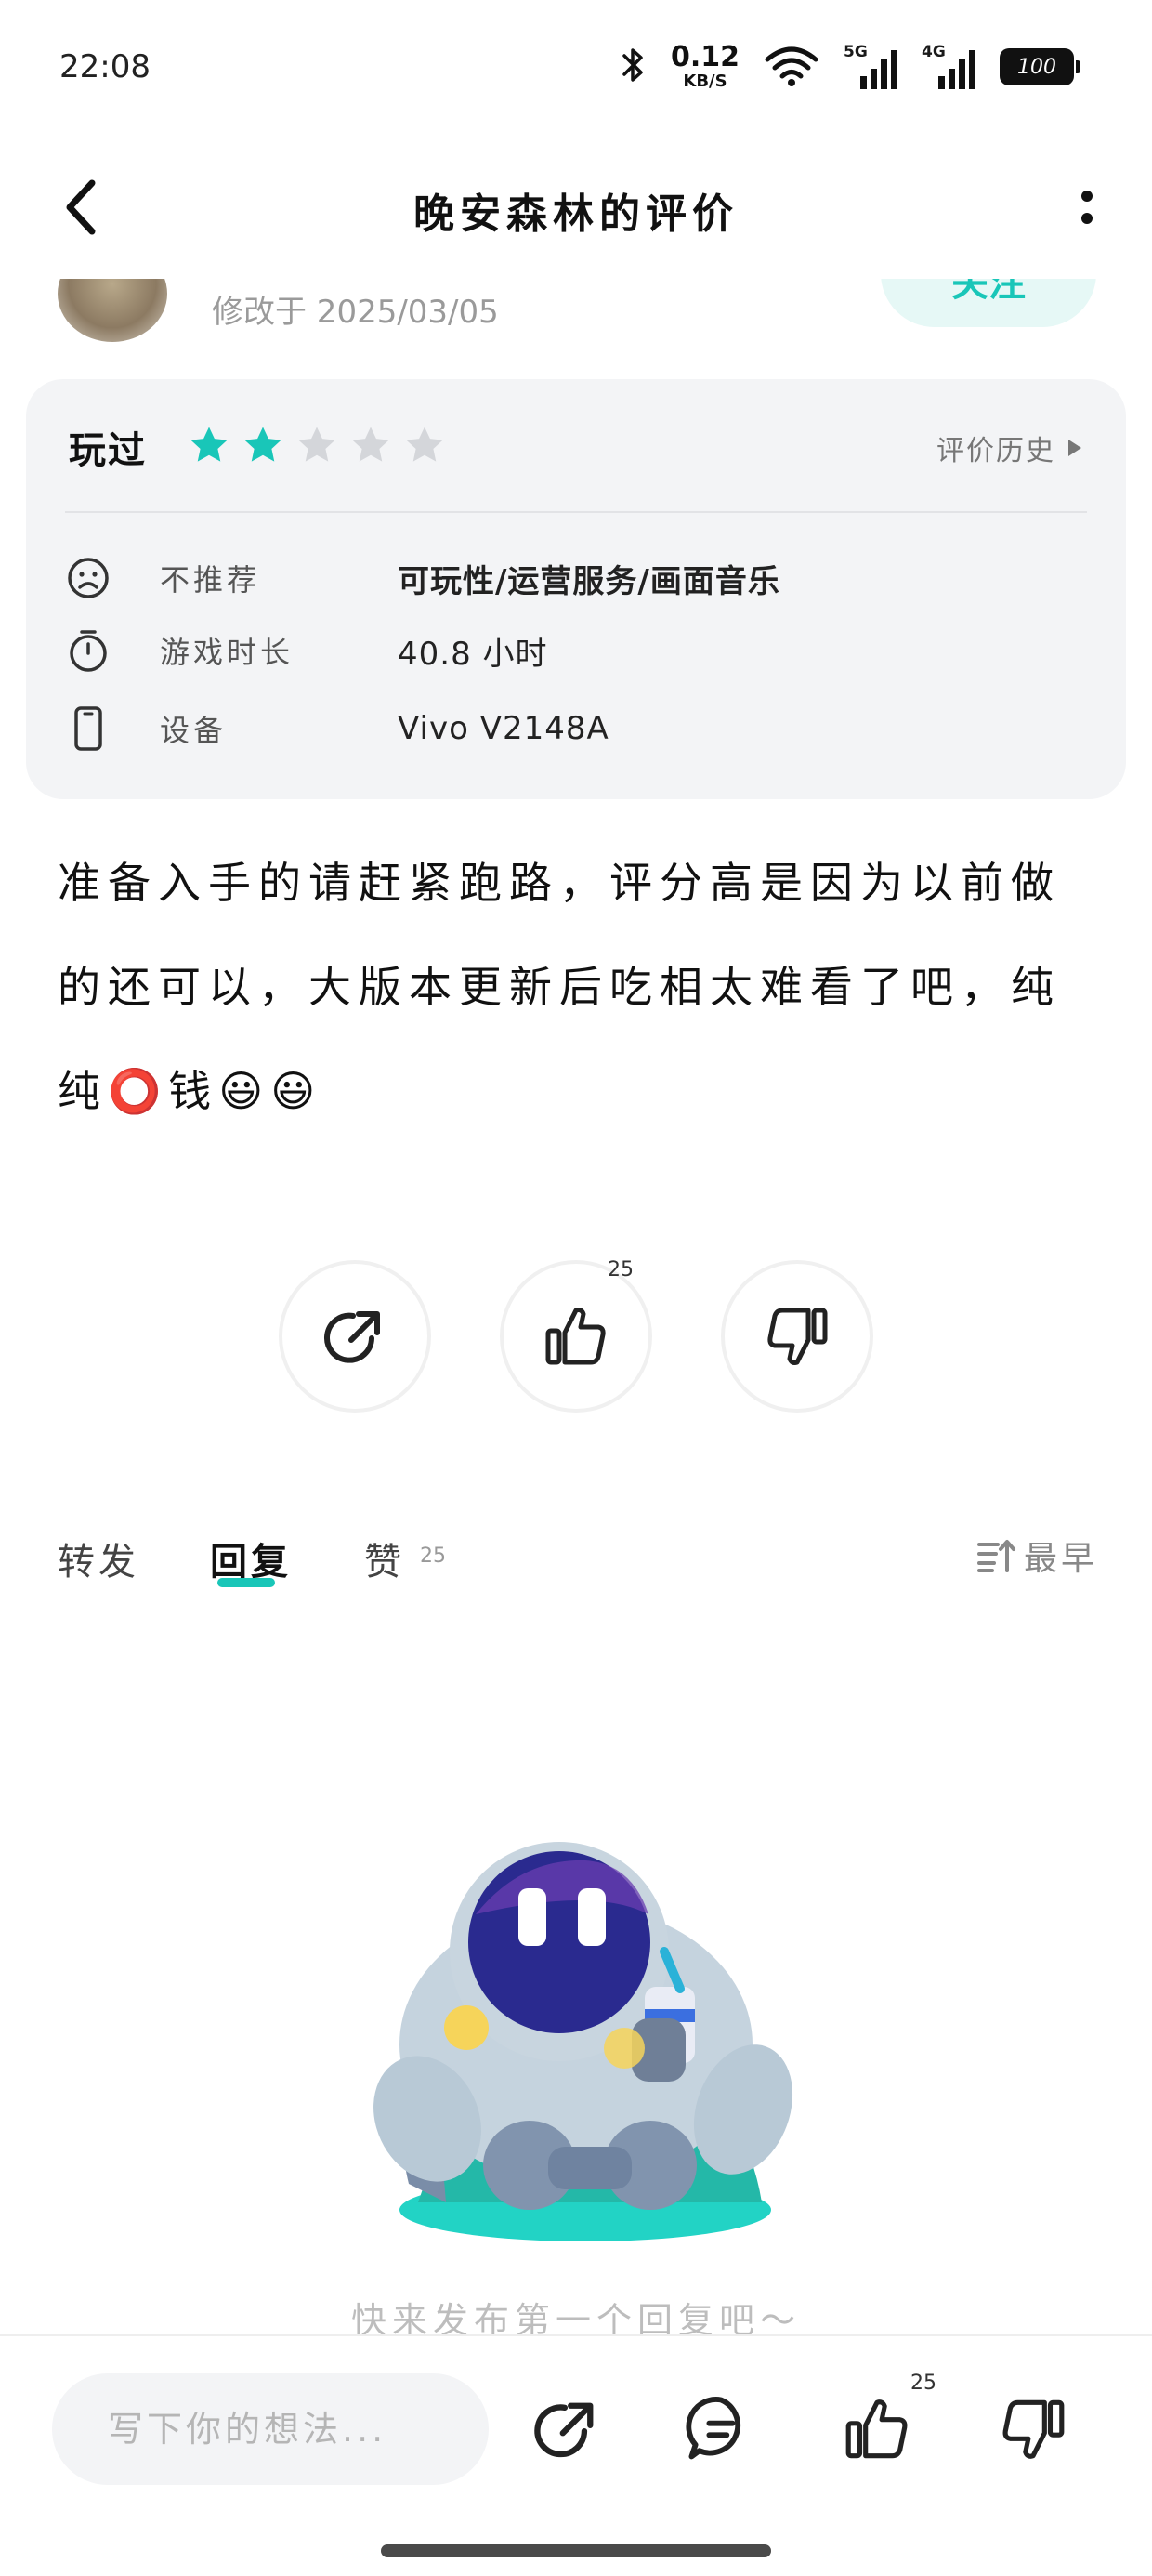 Image resolution: width=1152 pixels, height=2576 pixels. What do you see at coordinates (996, 1556) in the screenshot?
I see `sort-ascending-icon` at bounding box center [996, 1556].